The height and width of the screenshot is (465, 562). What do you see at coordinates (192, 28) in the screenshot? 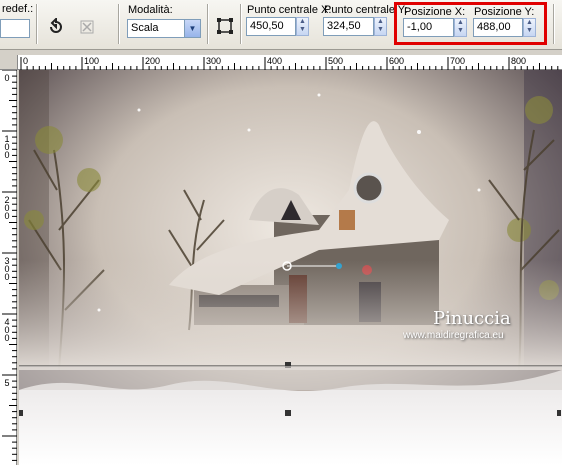
I see `chevron-down-icon: ▼` at bounding box center [192, 28].